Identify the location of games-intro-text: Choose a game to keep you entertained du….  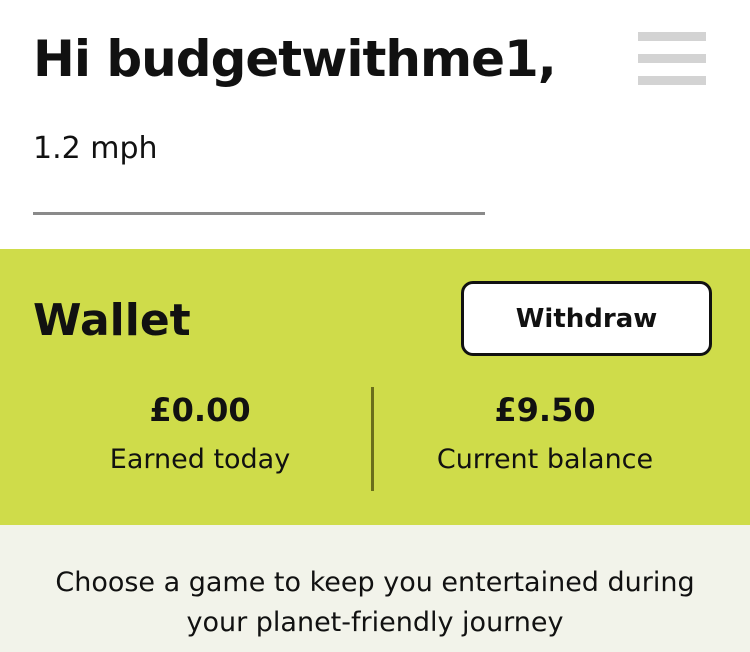
(375, 602).